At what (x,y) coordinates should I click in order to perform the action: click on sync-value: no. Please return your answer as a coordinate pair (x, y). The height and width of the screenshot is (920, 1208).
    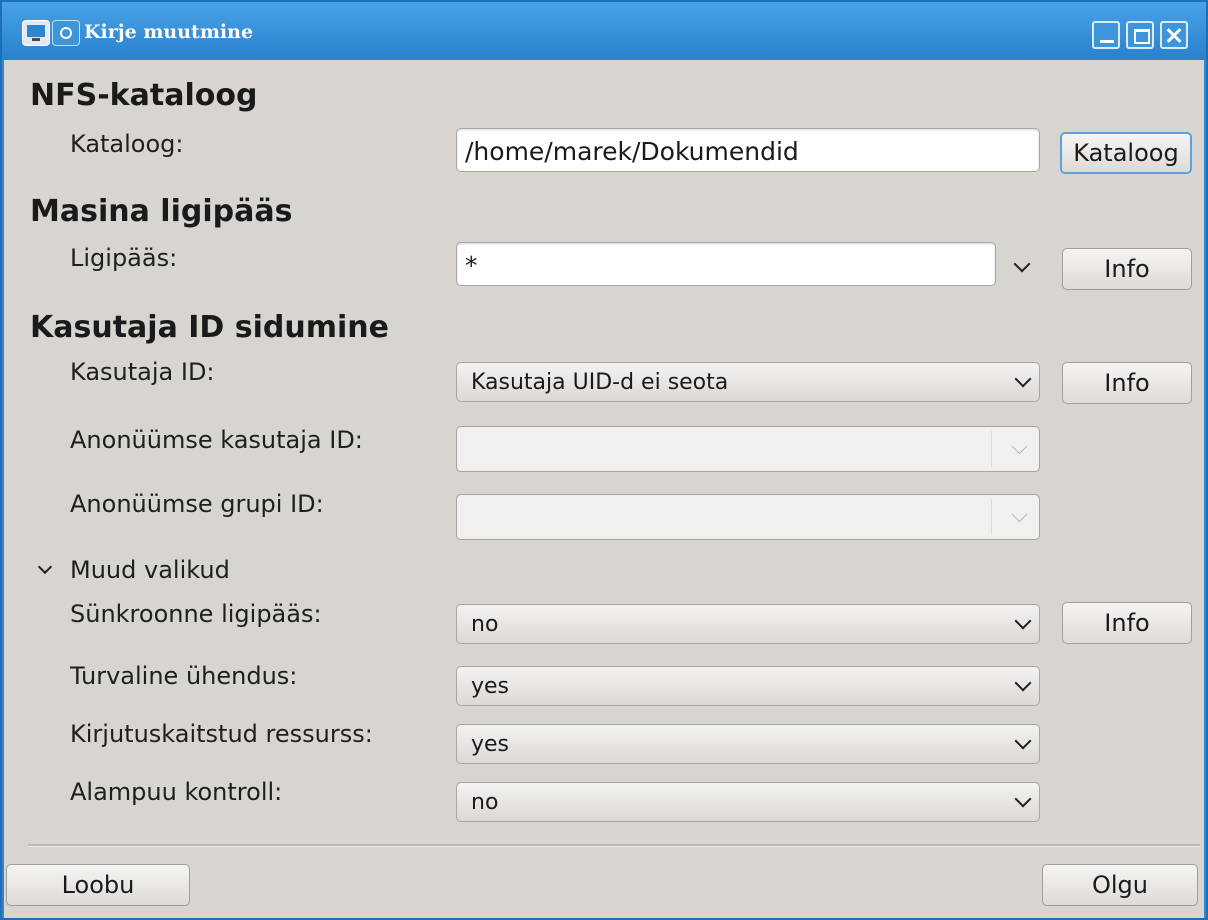
    Looking at the image, I should click on (485, 624).